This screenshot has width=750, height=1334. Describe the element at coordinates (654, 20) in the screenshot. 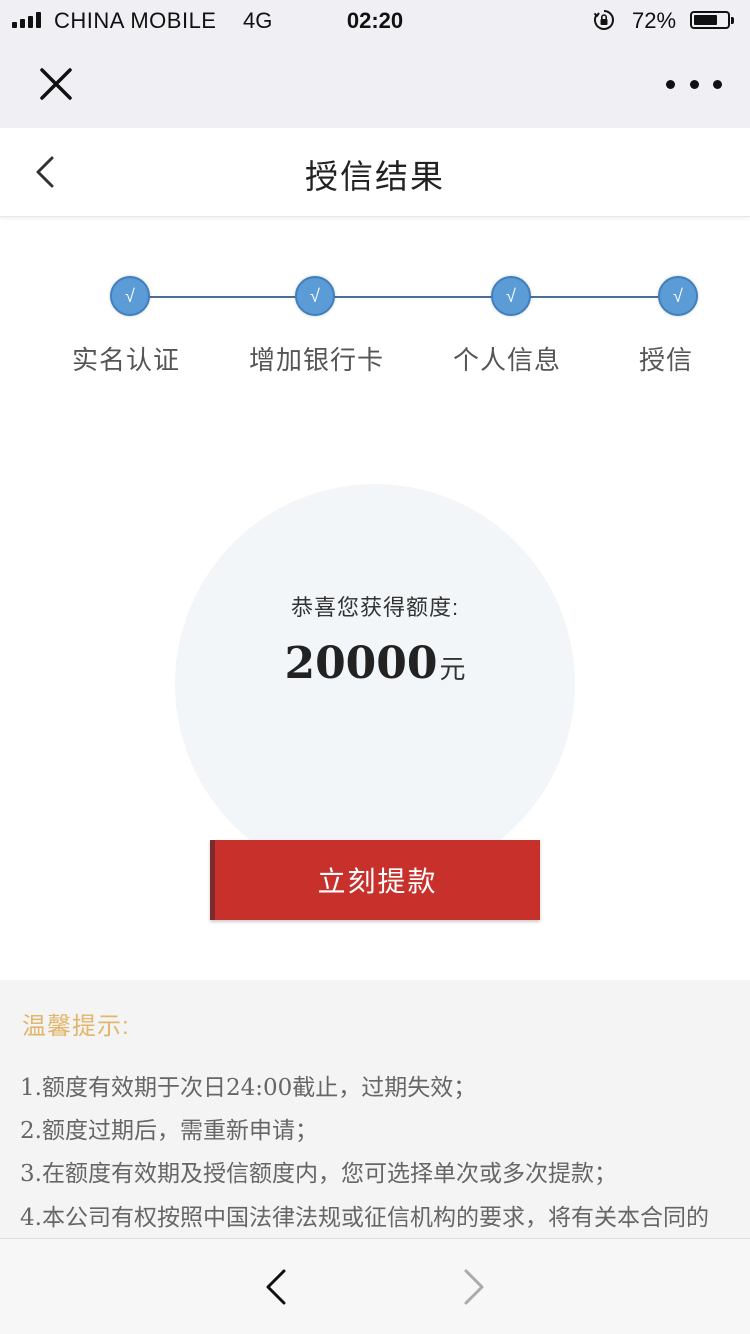

I see `battery-percentage: 72%` at that location.